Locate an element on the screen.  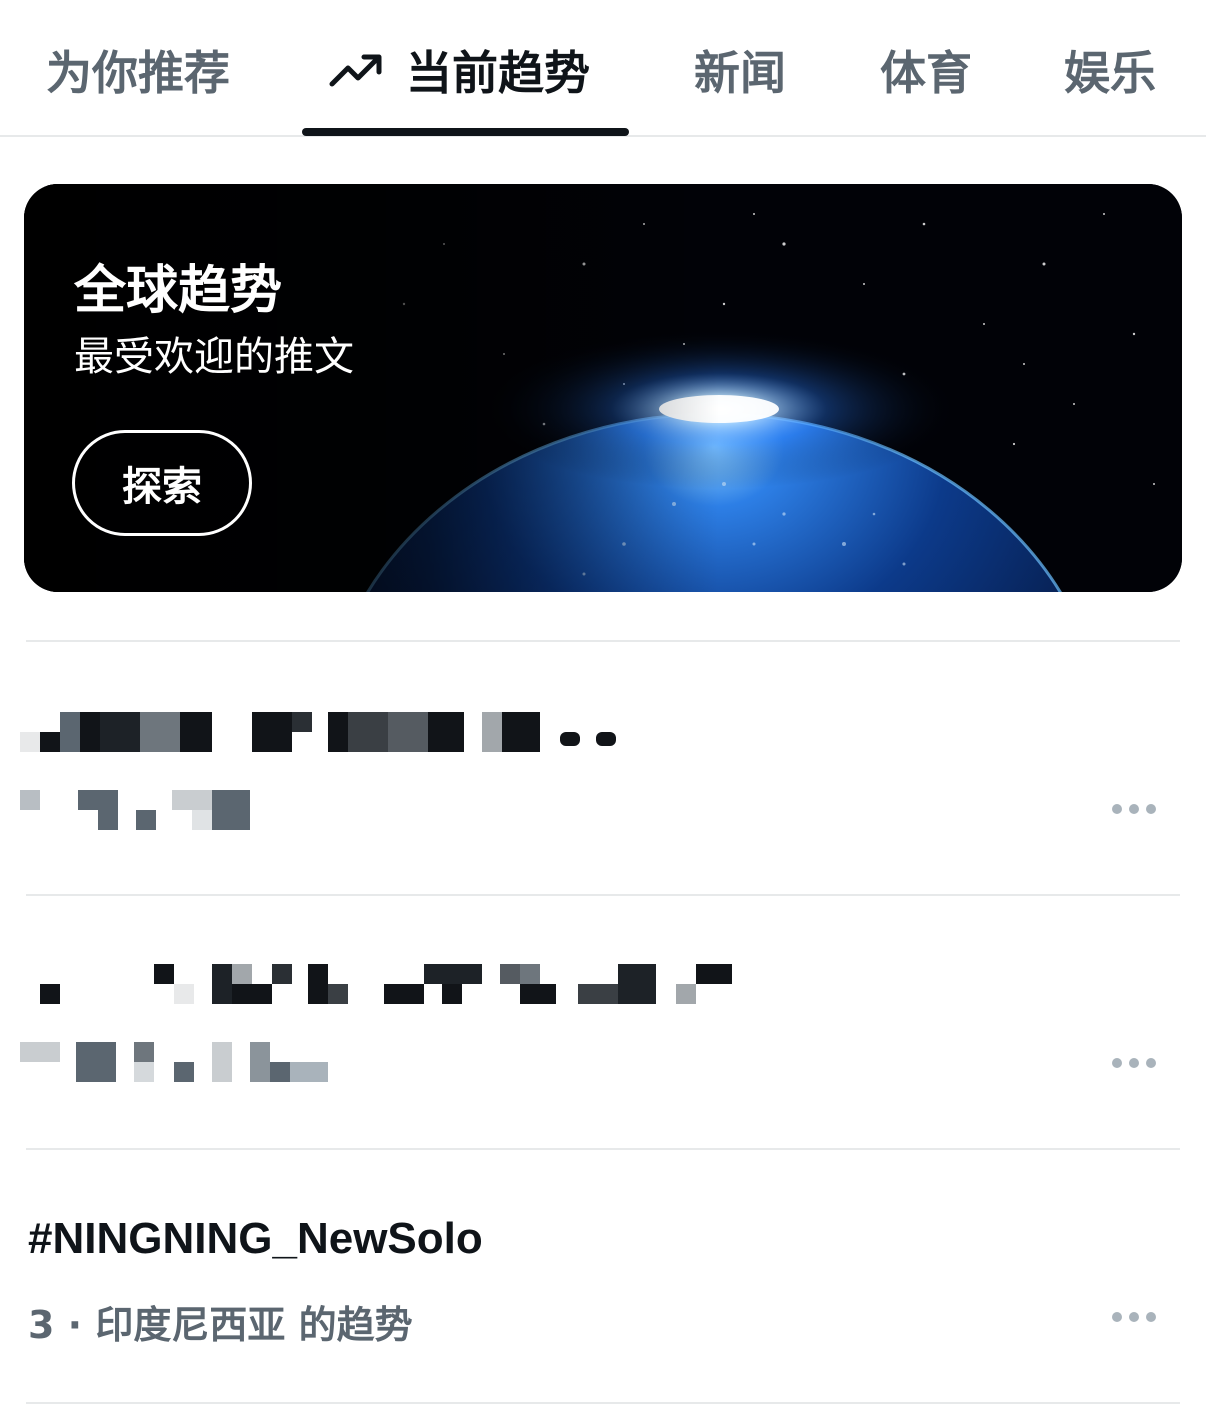
tab-for-you: 为你推荐 is located at coordinates (138, 70).